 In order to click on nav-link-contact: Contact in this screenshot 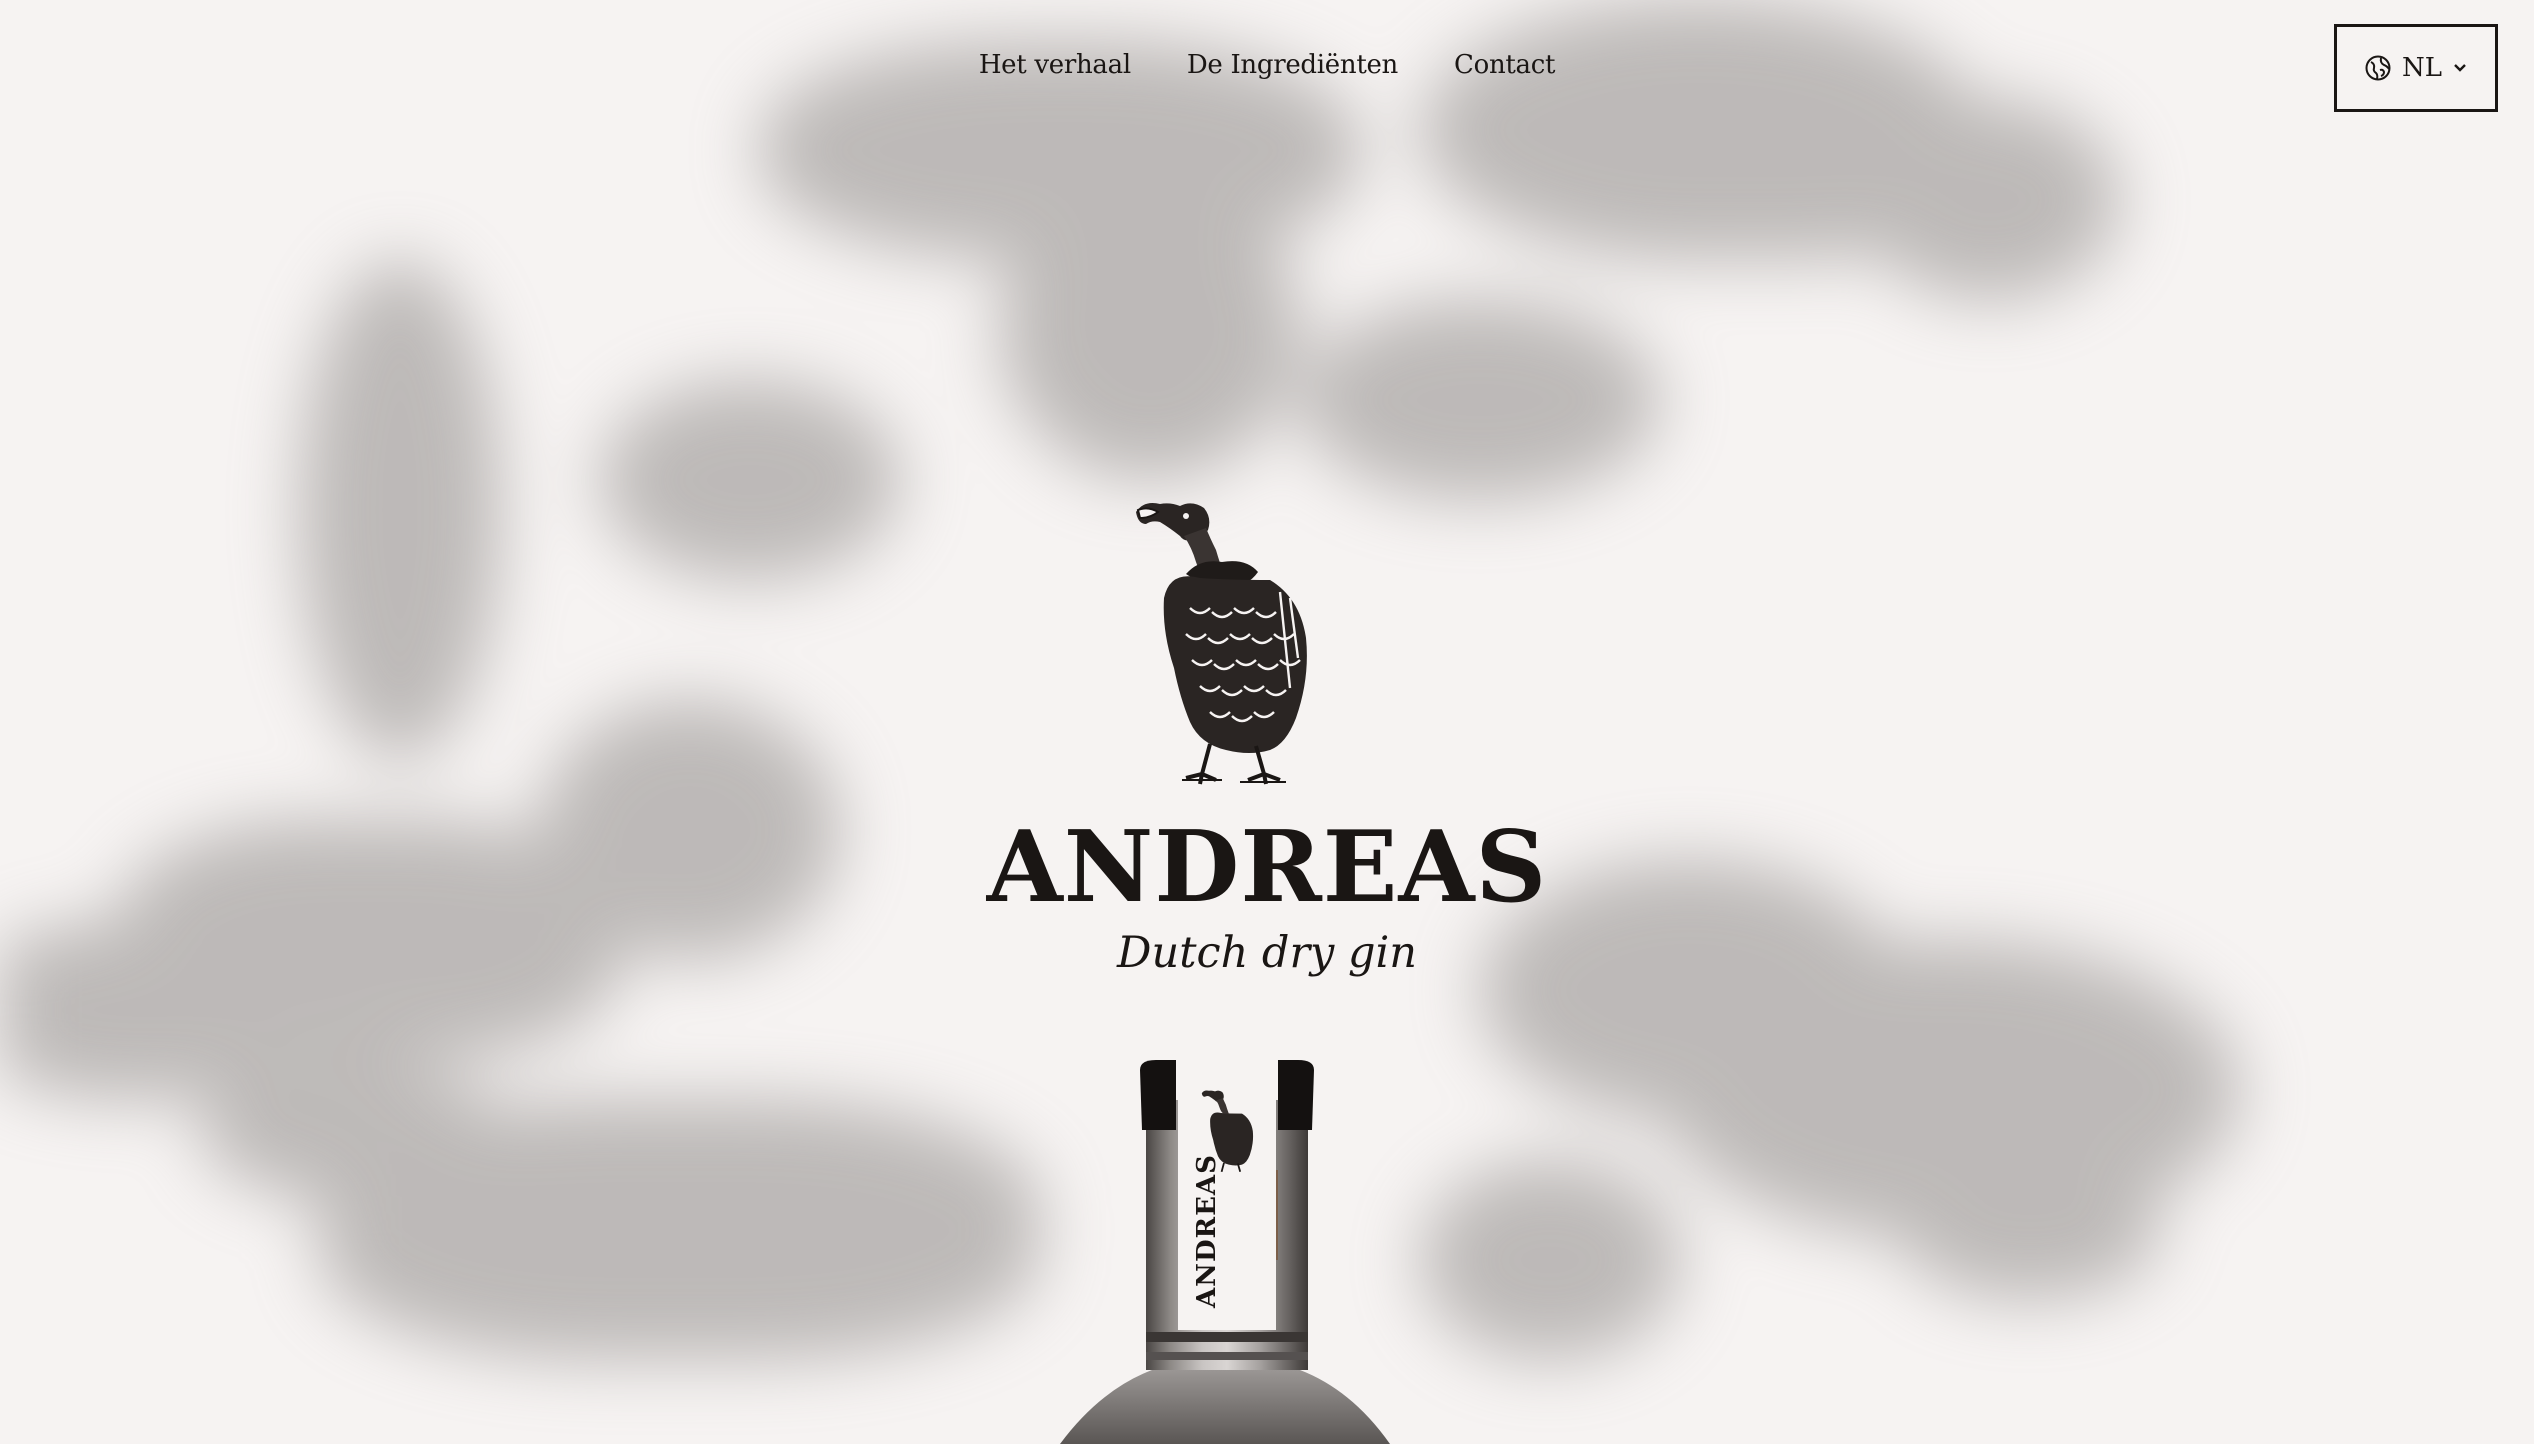, I will do `click(1504, 65)`.